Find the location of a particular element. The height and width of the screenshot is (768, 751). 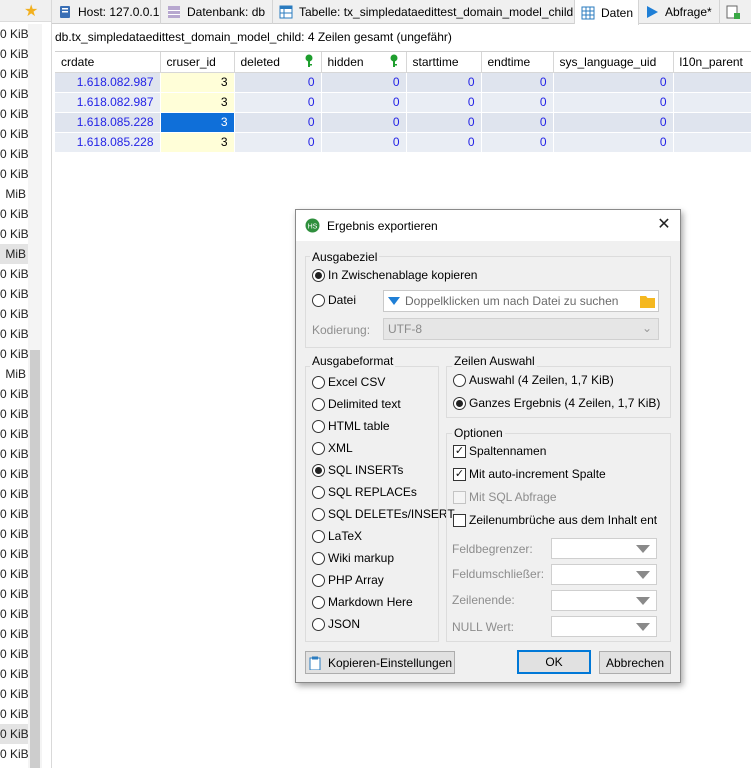

encoding-select: UTF-8 ⌄ is located at coordinates (521, 329).